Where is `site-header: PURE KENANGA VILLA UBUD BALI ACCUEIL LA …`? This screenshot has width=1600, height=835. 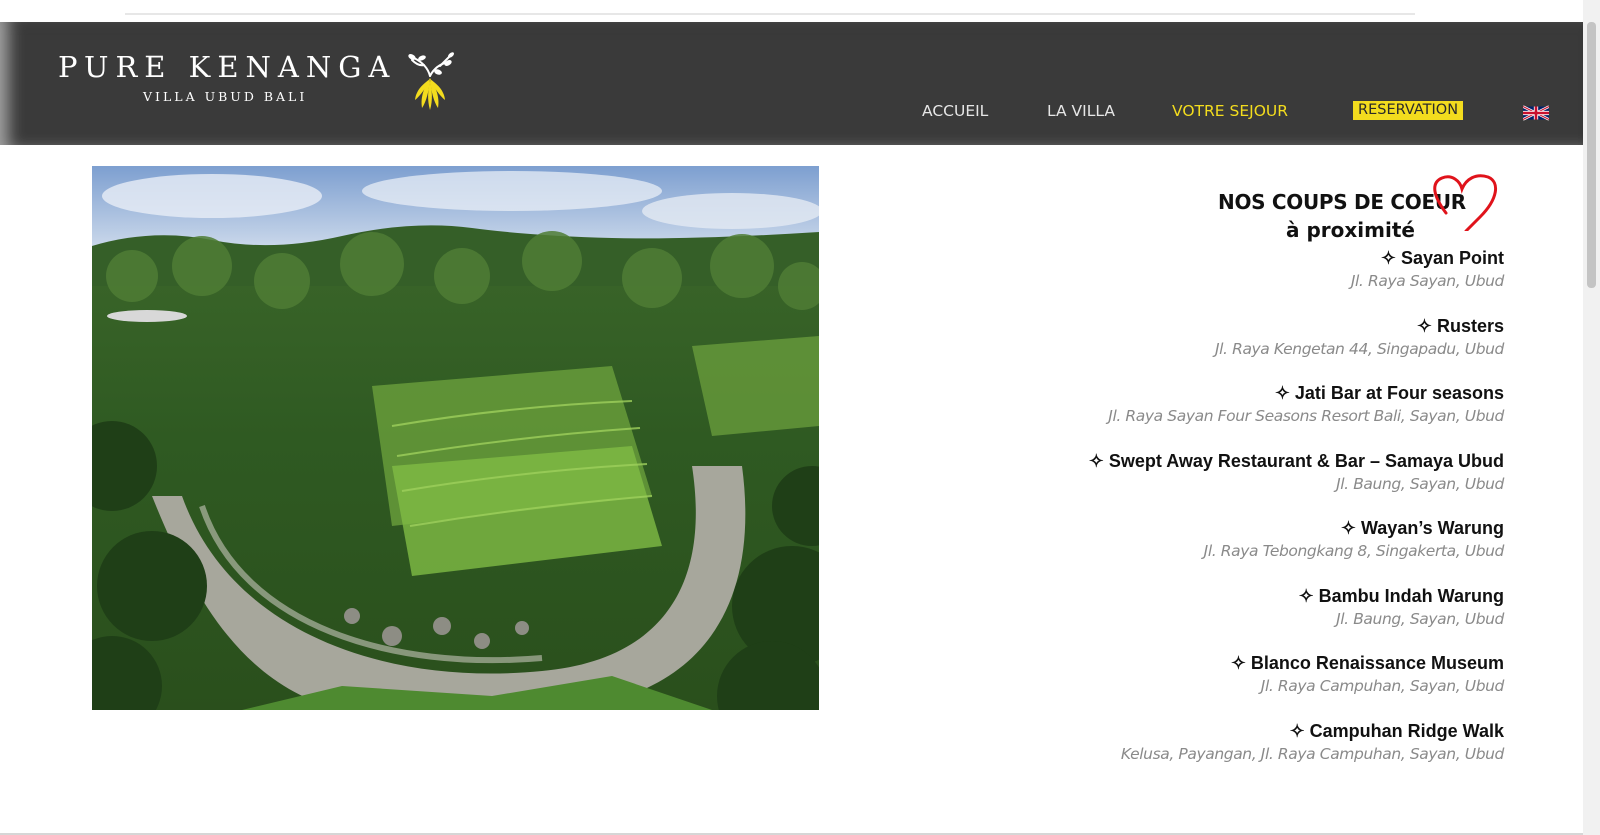 site-header: PURE KENANGA VILLA UBUD BALI ACCUEIL LA … is located at coordinates (791, 83).